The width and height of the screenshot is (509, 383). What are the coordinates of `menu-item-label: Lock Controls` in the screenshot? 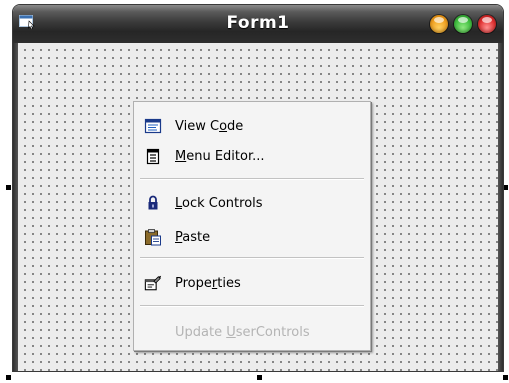 It's located at (219, 203).